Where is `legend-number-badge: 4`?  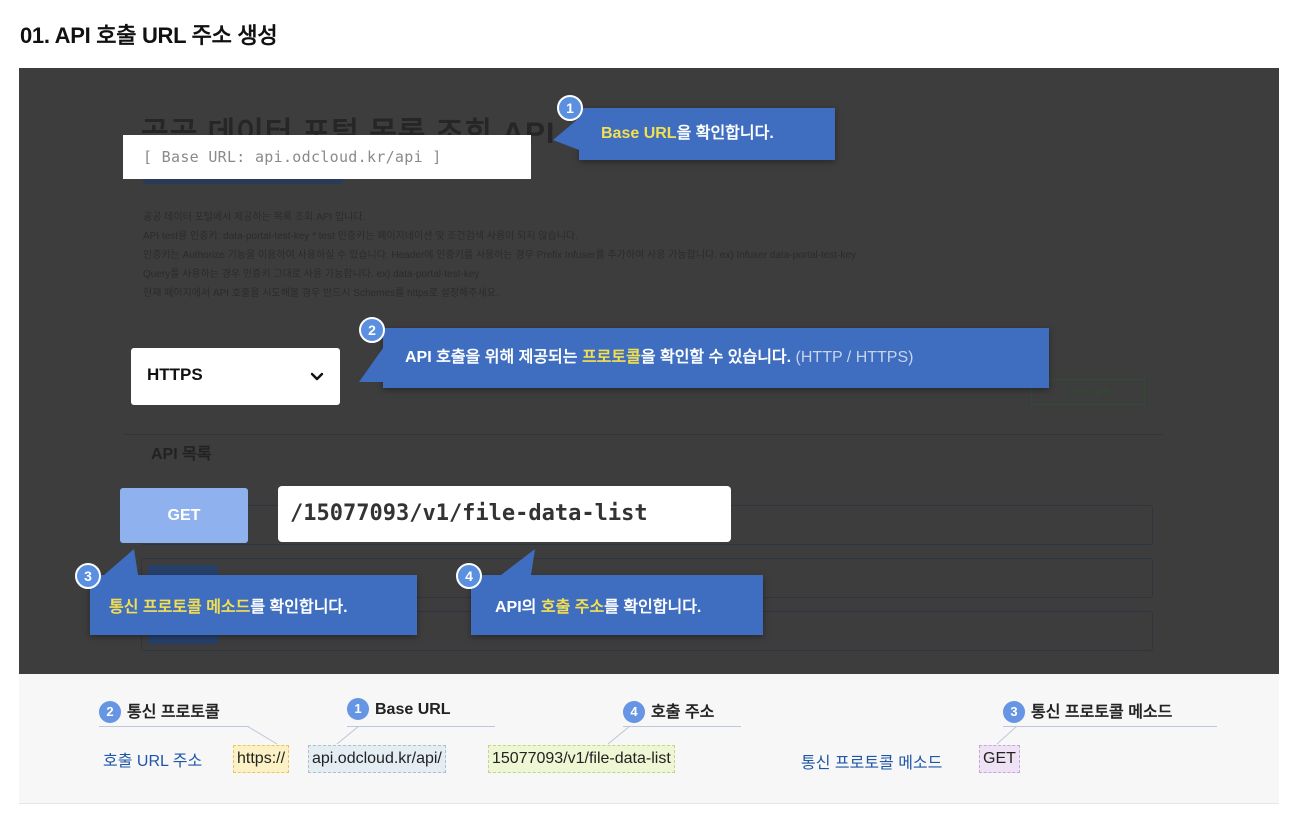 legend-number-badge: 4 is located at coordinates (634, 712).